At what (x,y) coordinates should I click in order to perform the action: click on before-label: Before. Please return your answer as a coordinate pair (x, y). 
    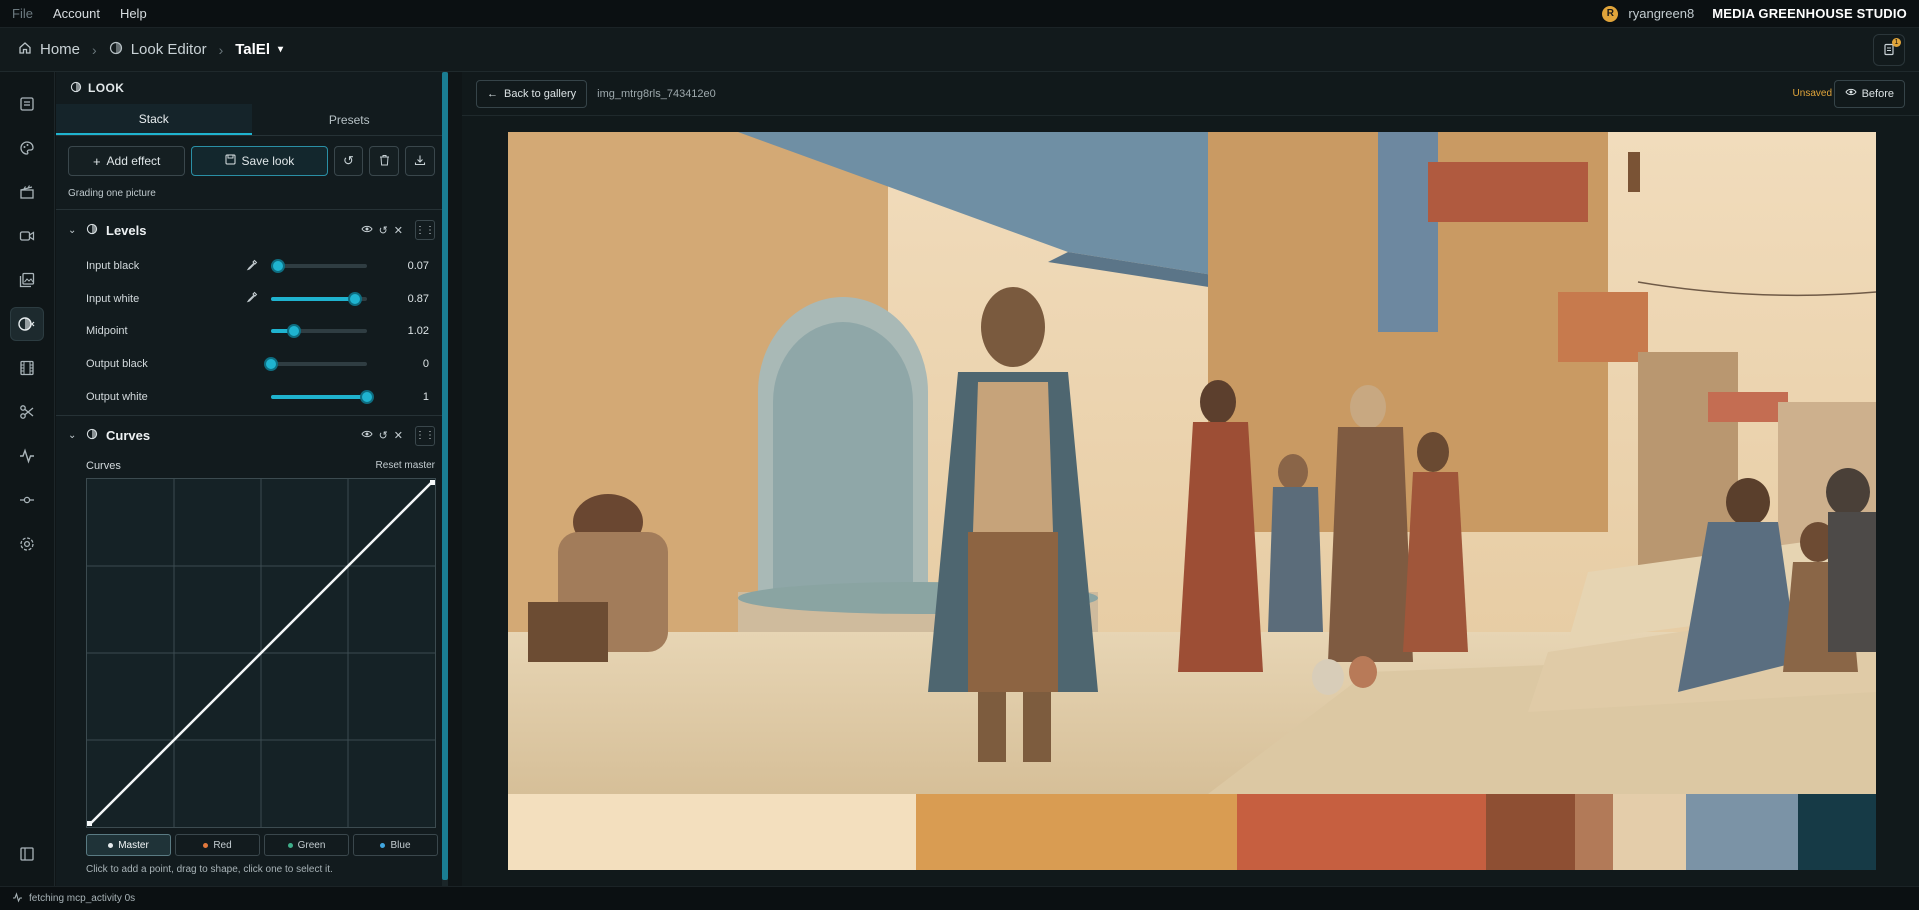
    Looking at the image, I should click on (1877, 93).